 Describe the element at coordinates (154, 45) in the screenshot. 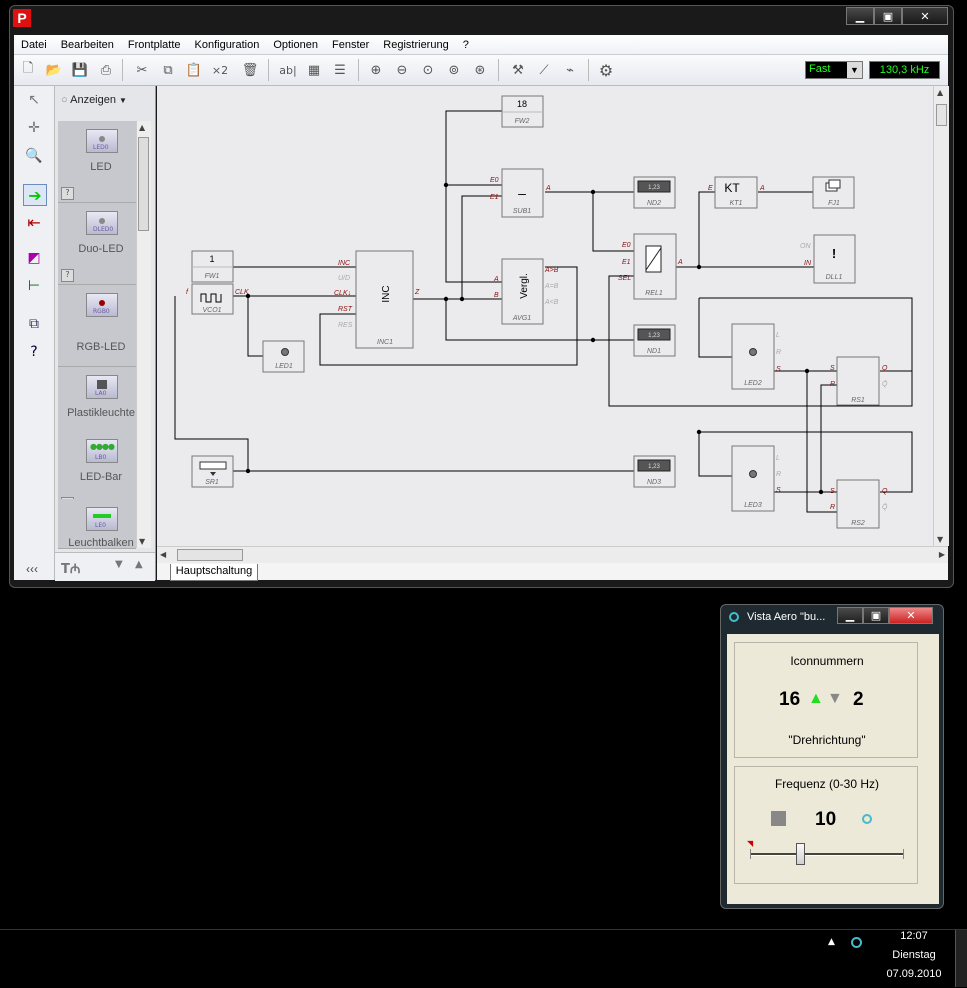

I see `menu-frontplatte: Frontplatte` at that location.